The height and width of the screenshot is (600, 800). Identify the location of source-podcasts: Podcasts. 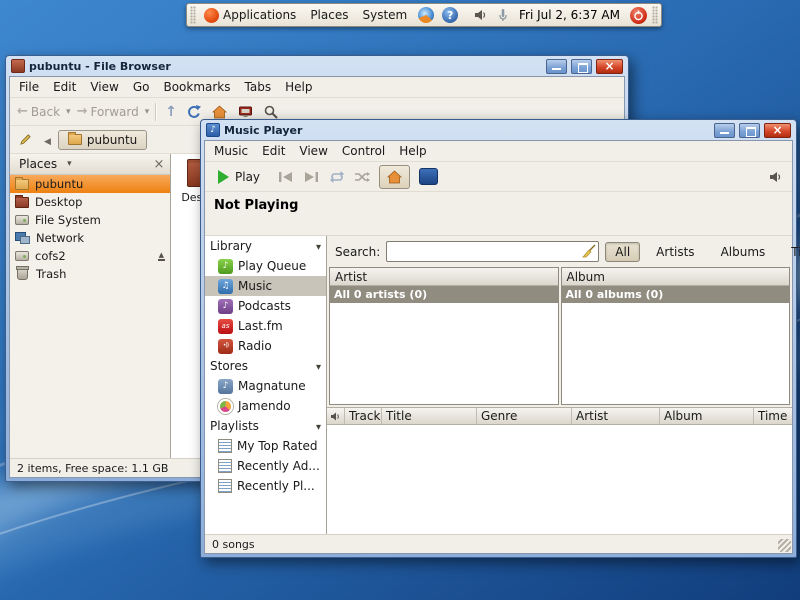
(265, 306).